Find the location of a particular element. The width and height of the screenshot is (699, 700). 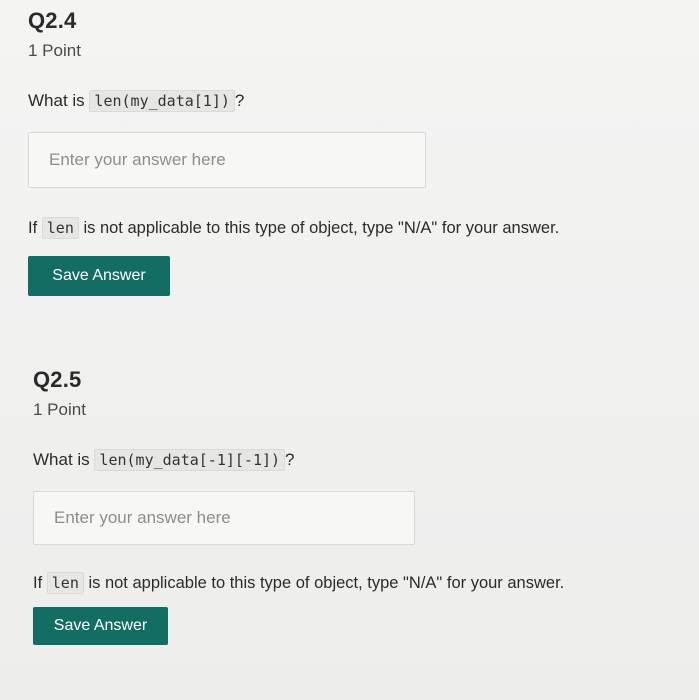

question-prompt: What is len(my_data[-1][-1])? is located at coordinates (353, 460).